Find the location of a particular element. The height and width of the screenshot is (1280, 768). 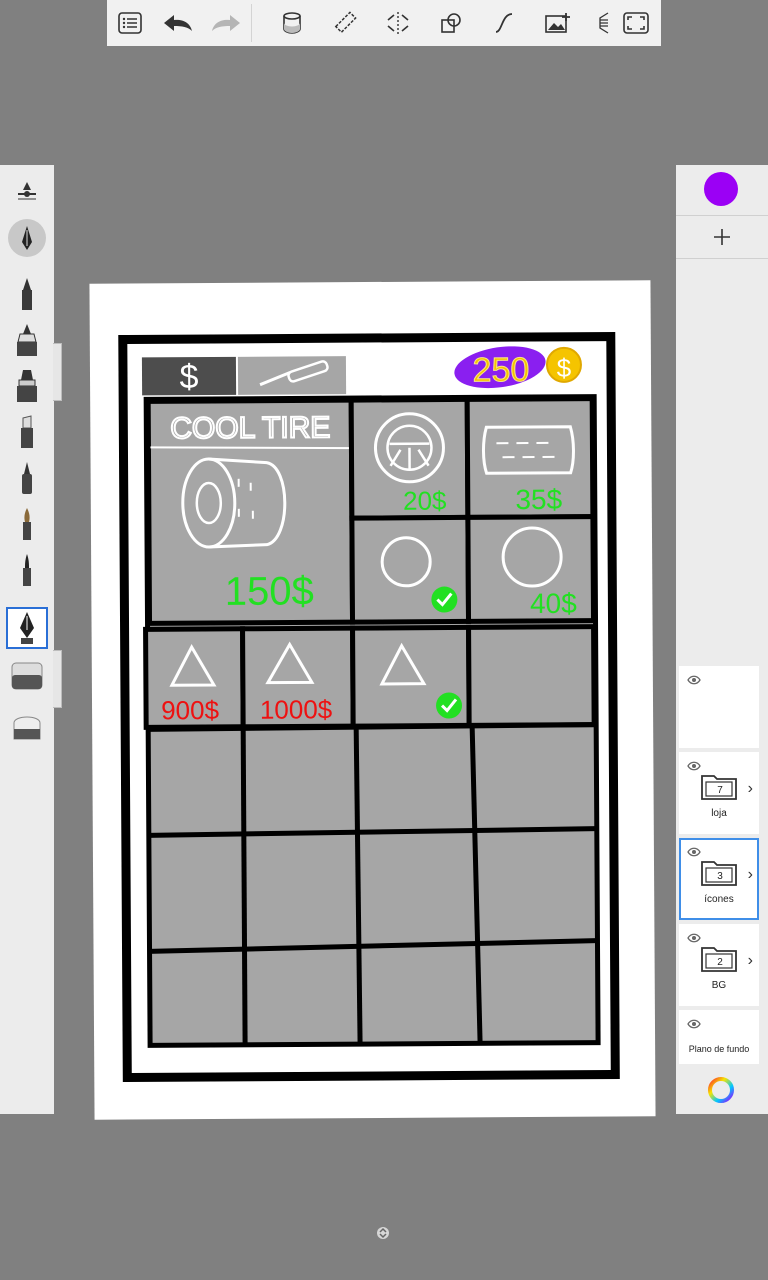

coin-icon: $ is located at coordinates (563, 364).